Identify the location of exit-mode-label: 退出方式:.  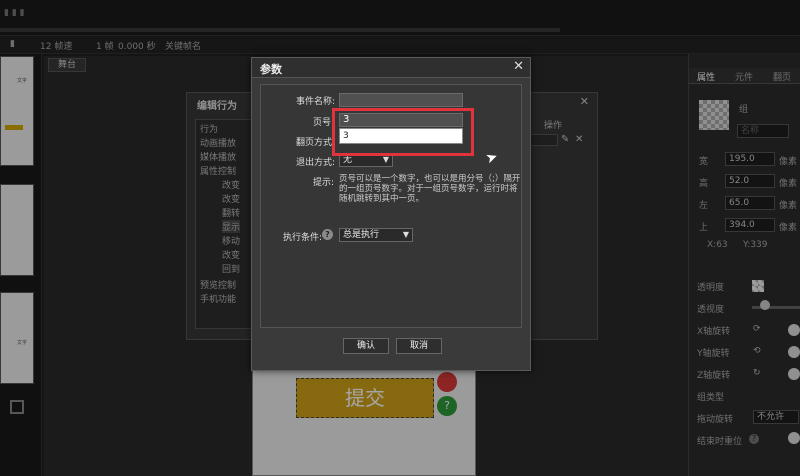
(316, 163).